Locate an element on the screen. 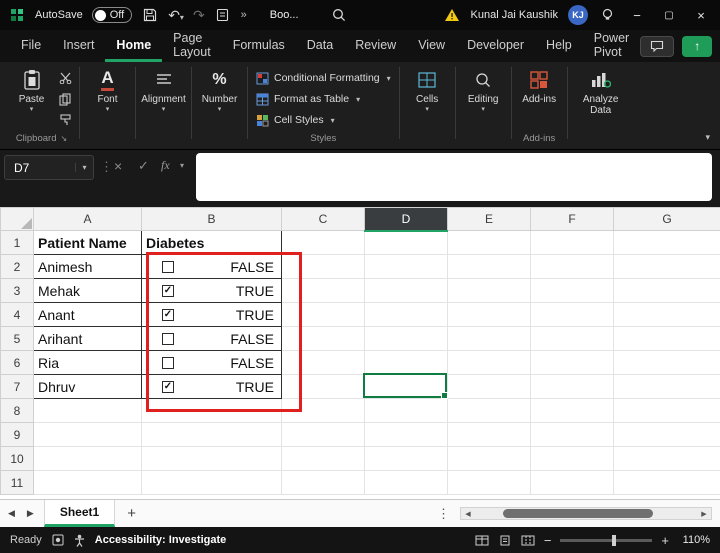 This screenshot has width=720, height=553. checkbox-B2 is located at coordinates (168, 266).